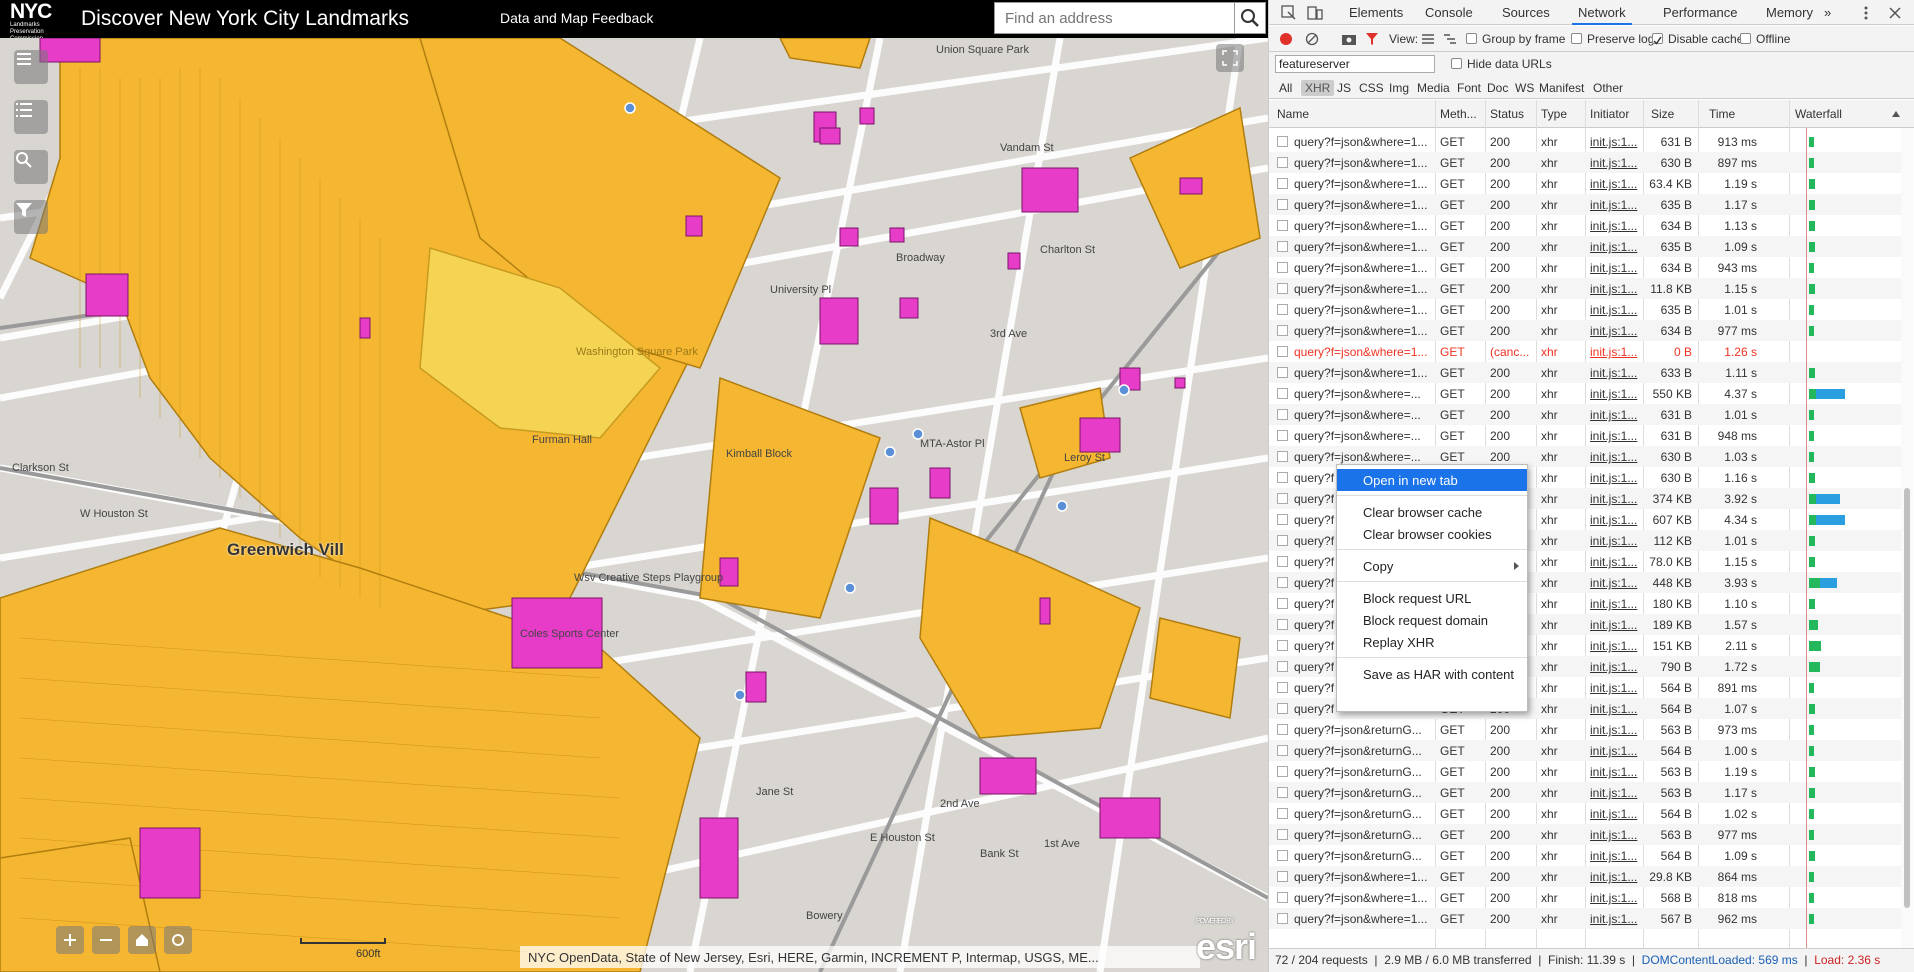 This screenshot has height=972, width=1914. Describe the element at coordinates (1497, 88) in the screenshot. I see `filter-type-doc: Doc` at that location.